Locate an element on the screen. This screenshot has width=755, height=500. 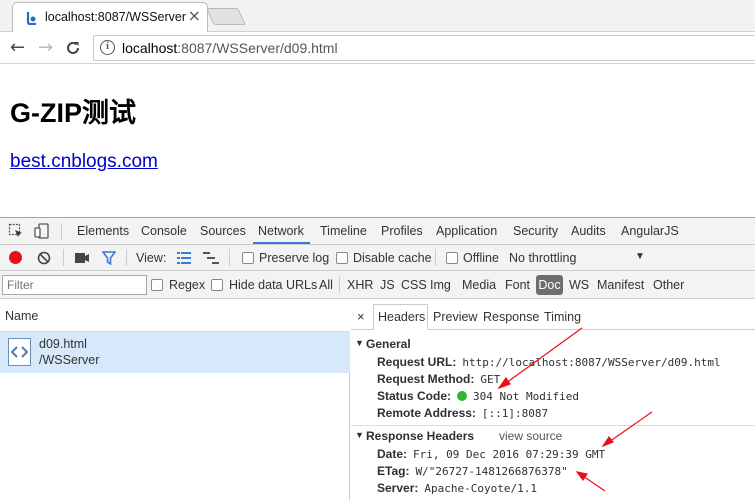
request-path: /WSServer is located at coordinates (69, 360).